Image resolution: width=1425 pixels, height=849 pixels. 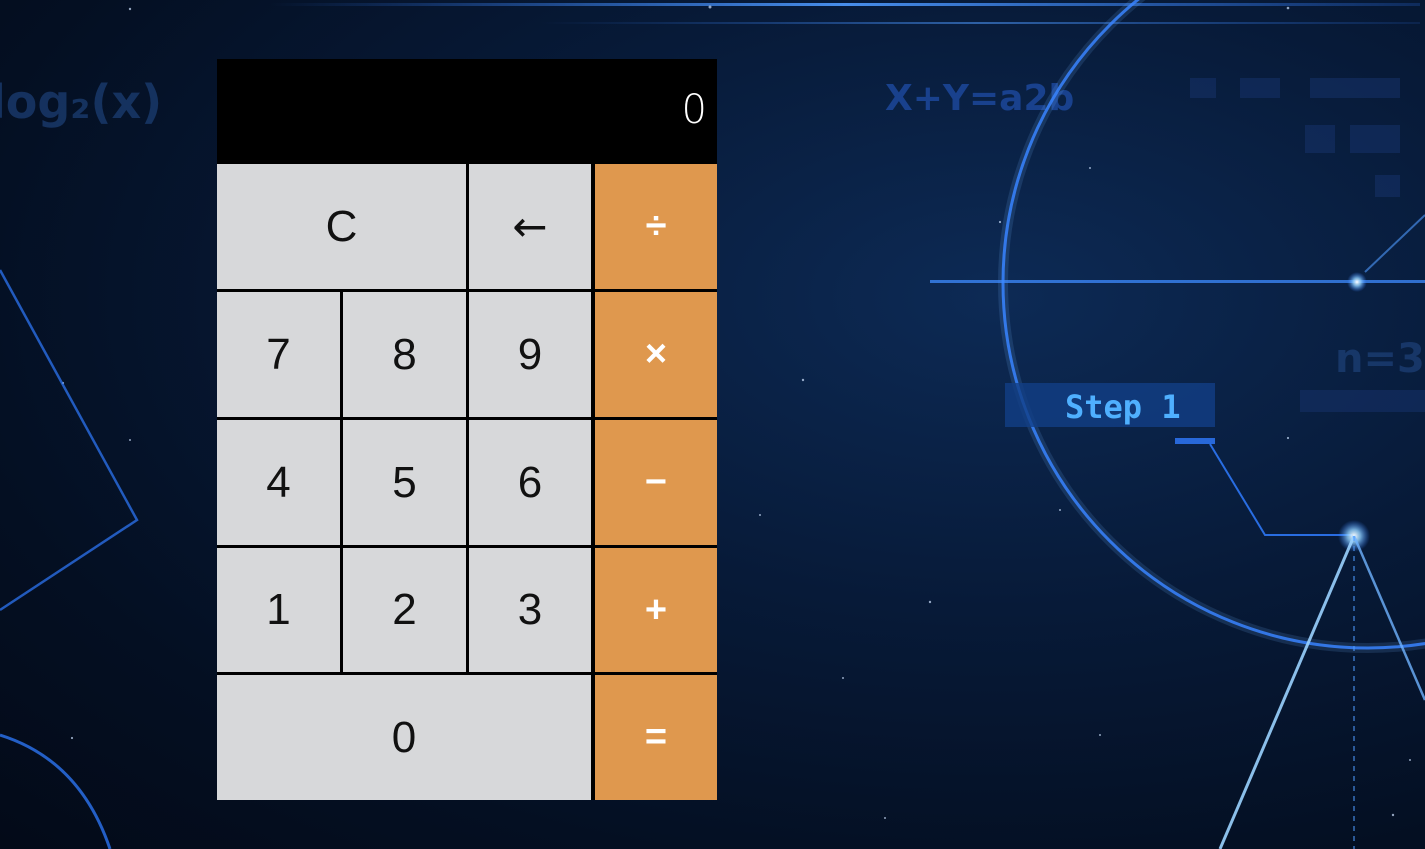 I want to click on connector-line, so click(x=1280, y=489).